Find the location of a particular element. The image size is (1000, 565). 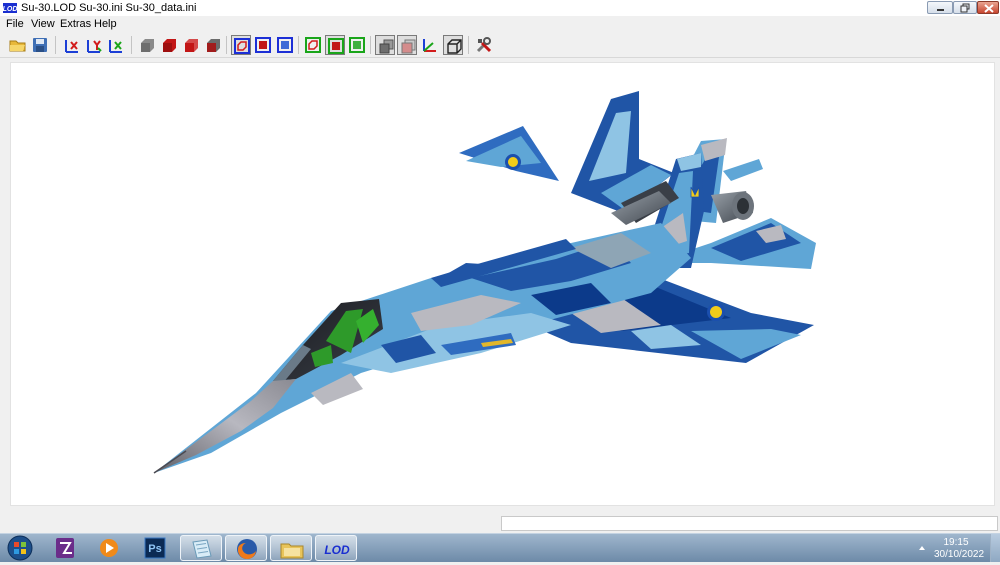

axes-icon is located at coordinates (429, 45).